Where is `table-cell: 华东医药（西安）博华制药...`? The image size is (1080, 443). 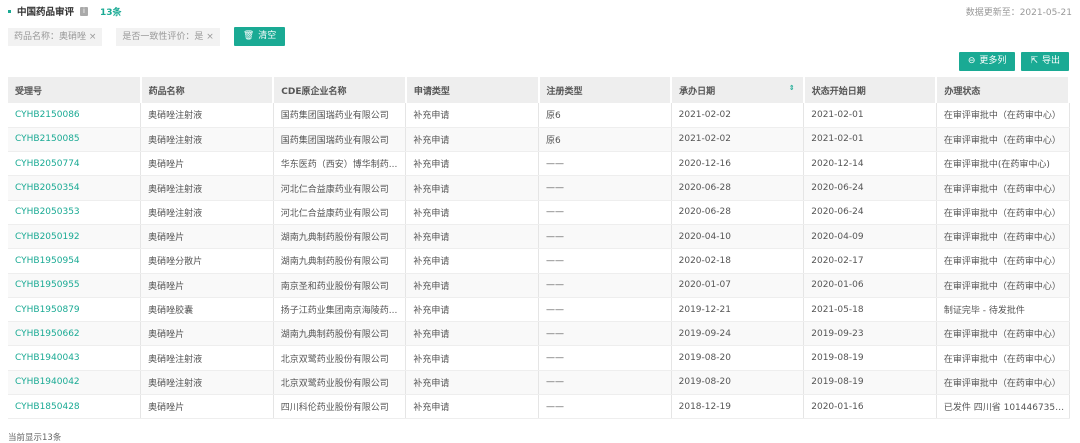
table-cell: 华东医药（西安）博华制药... is located at coordinates (340, 164).